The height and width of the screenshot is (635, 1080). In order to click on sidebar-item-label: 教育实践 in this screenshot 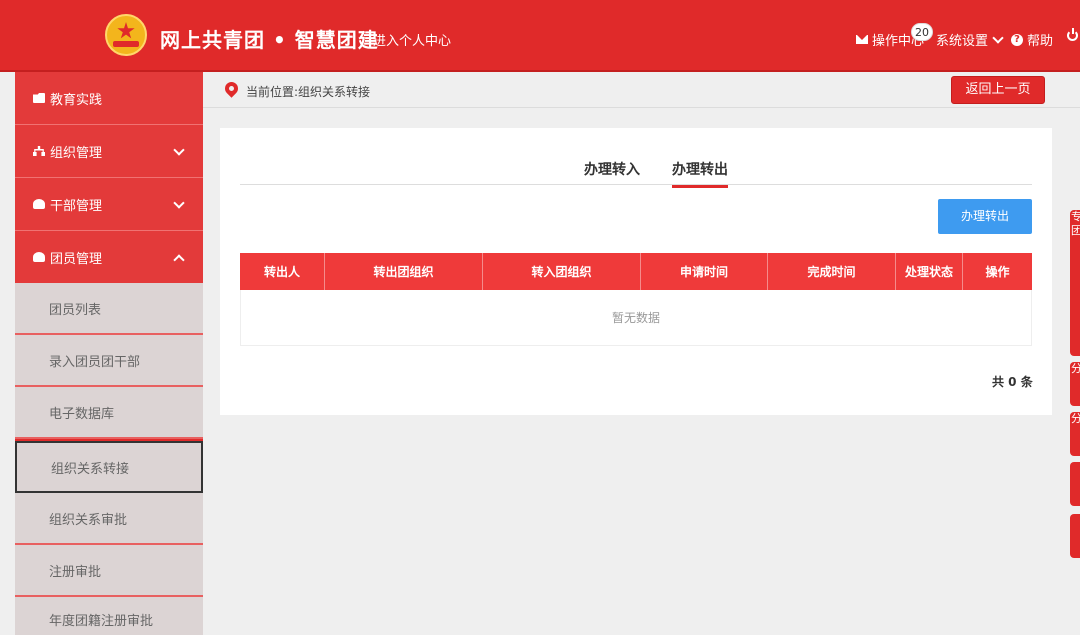, I will do `click(76, 100)`.